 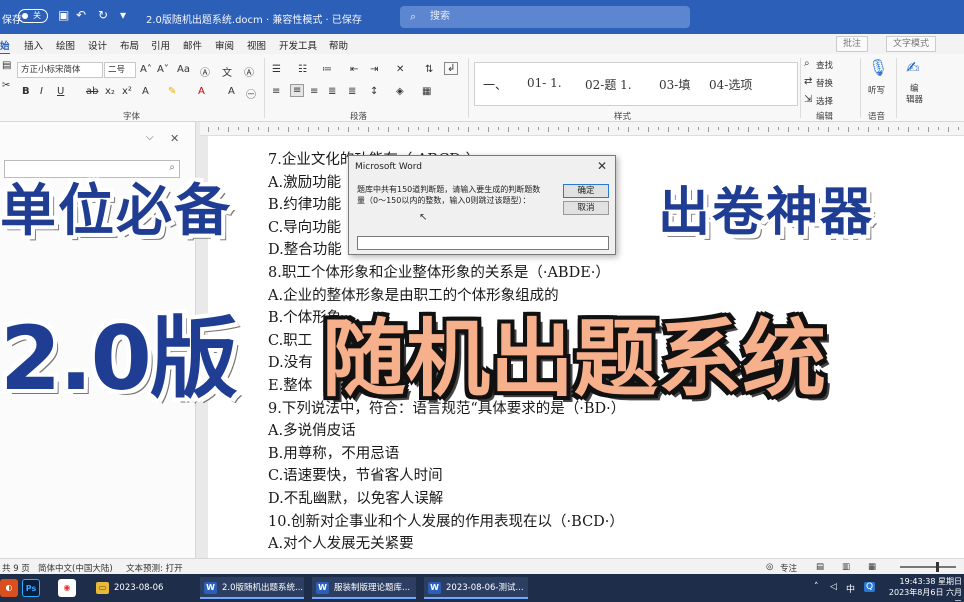 I want to click on undo-icon: ↶, so click(x=81, y=15).